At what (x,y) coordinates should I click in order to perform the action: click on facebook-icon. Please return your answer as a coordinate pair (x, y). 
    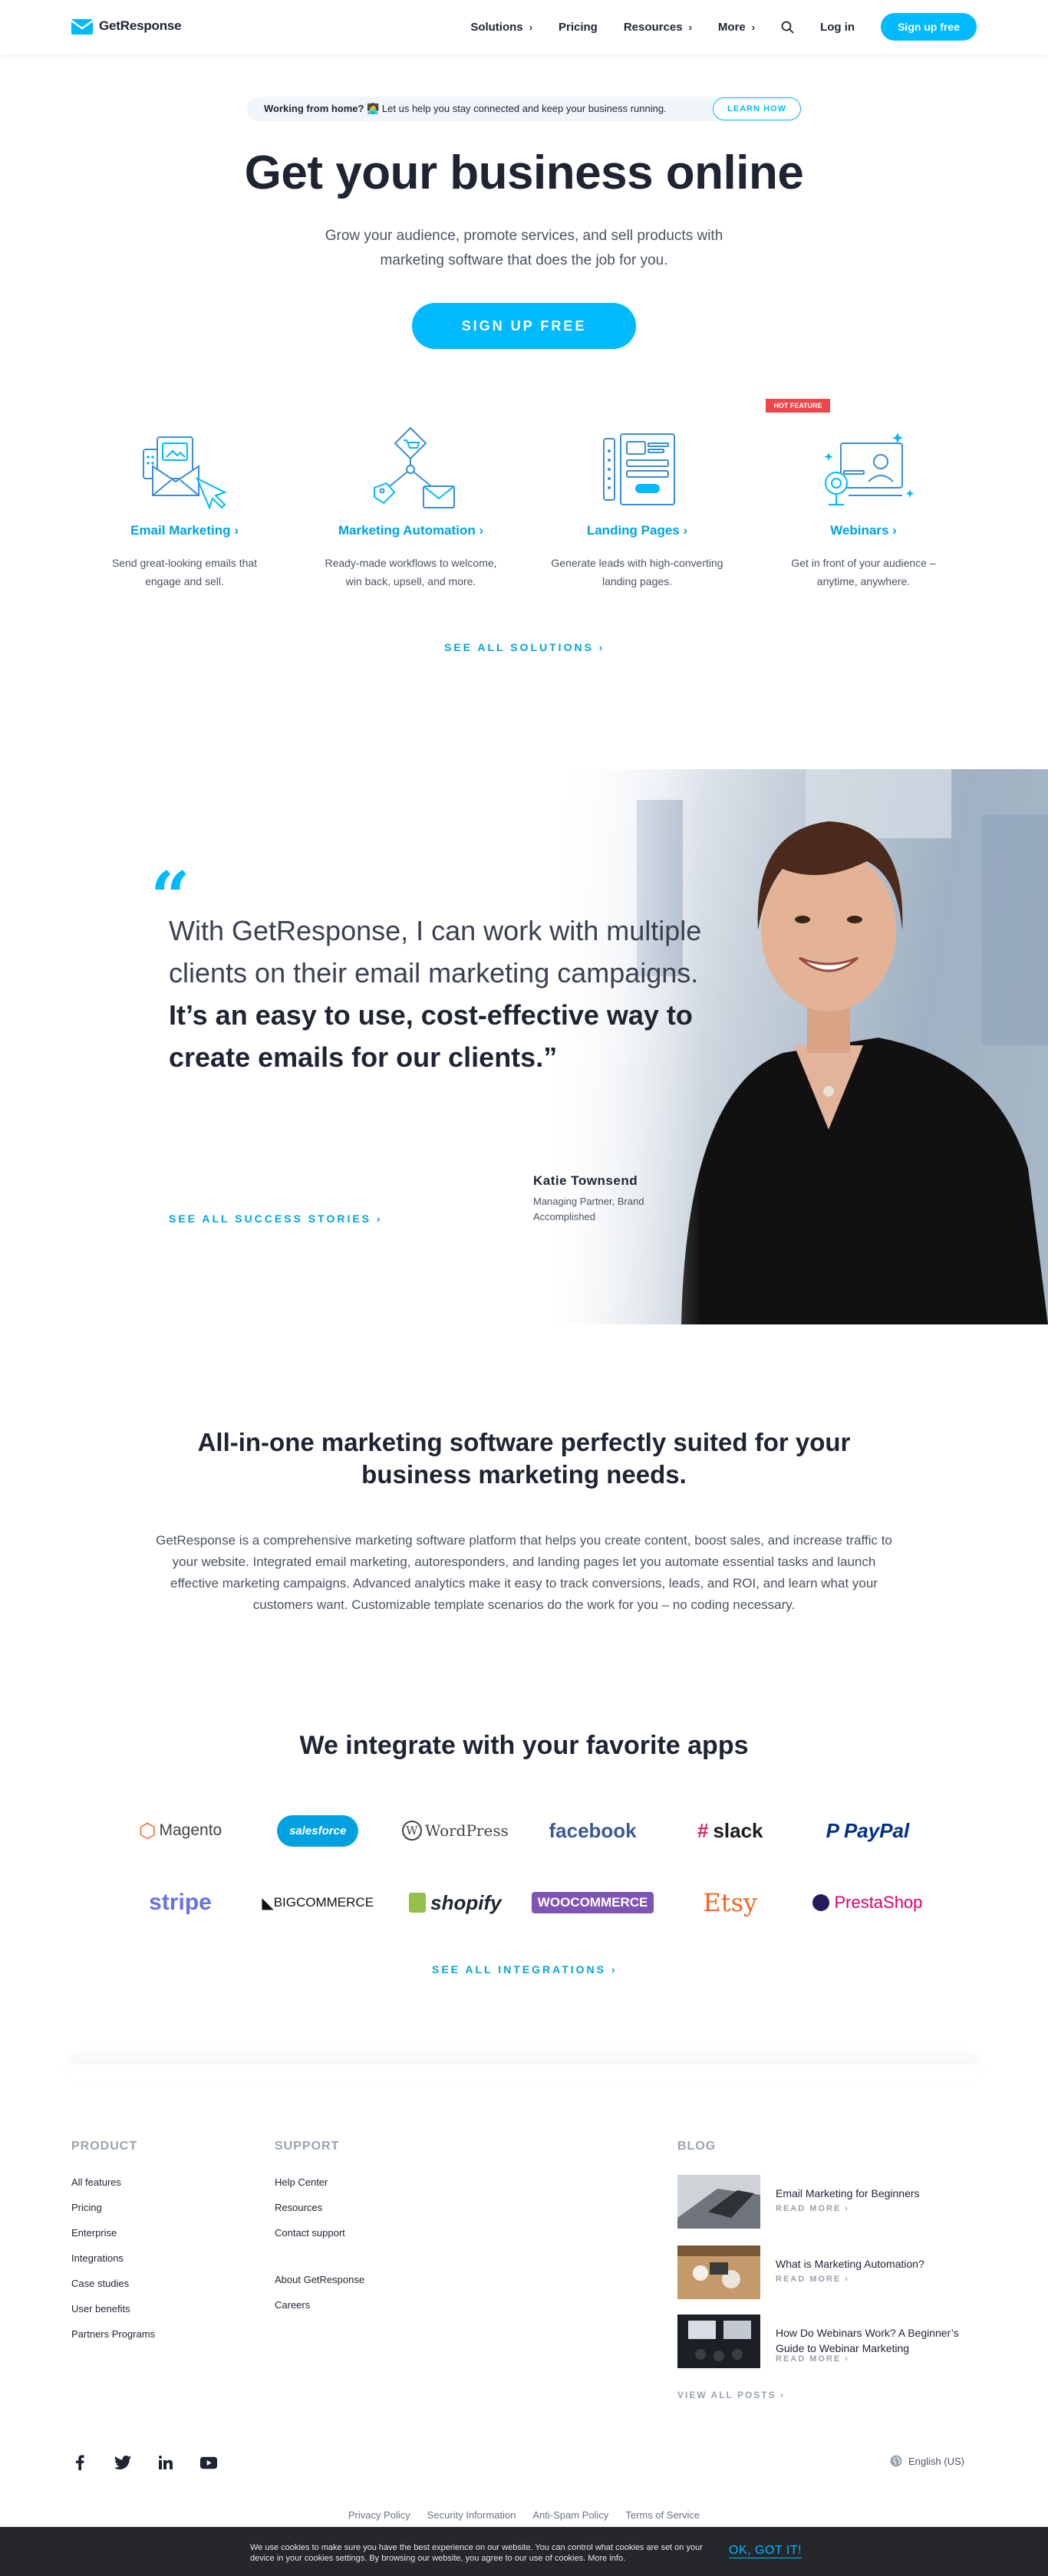
    Looking at the image, I should click on (79, 2462).